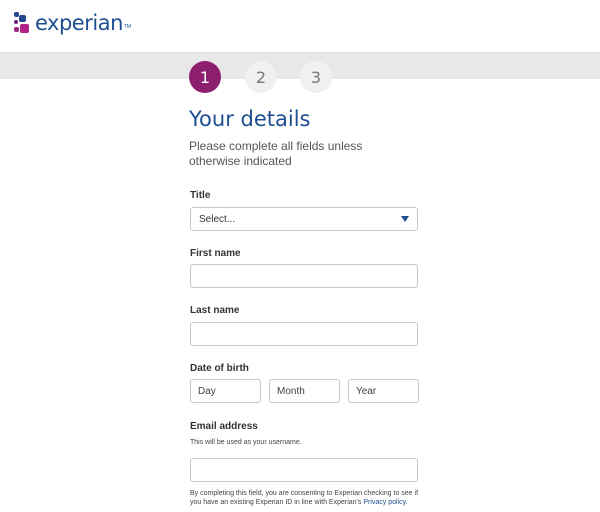 Image resolution: width=600 pixels, height=512 pixels. I want to click on experian-logo: experian TM, so click(72, 23).